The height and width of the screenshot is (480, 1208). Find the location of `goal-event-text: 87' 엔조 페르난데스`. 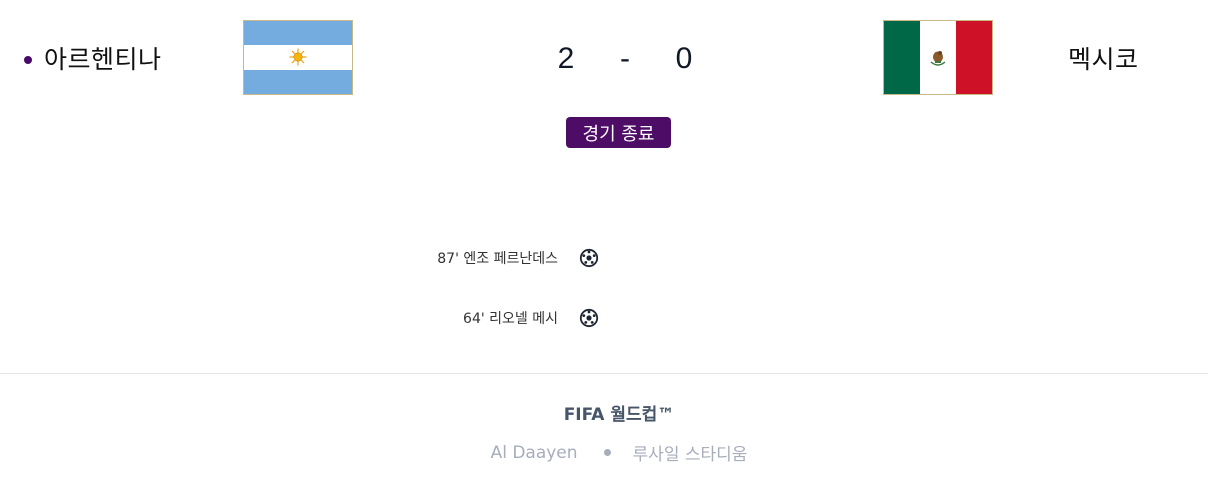

goal-event-text: 87' 엔조 페르난데스 is located at coordinates (497, 259).